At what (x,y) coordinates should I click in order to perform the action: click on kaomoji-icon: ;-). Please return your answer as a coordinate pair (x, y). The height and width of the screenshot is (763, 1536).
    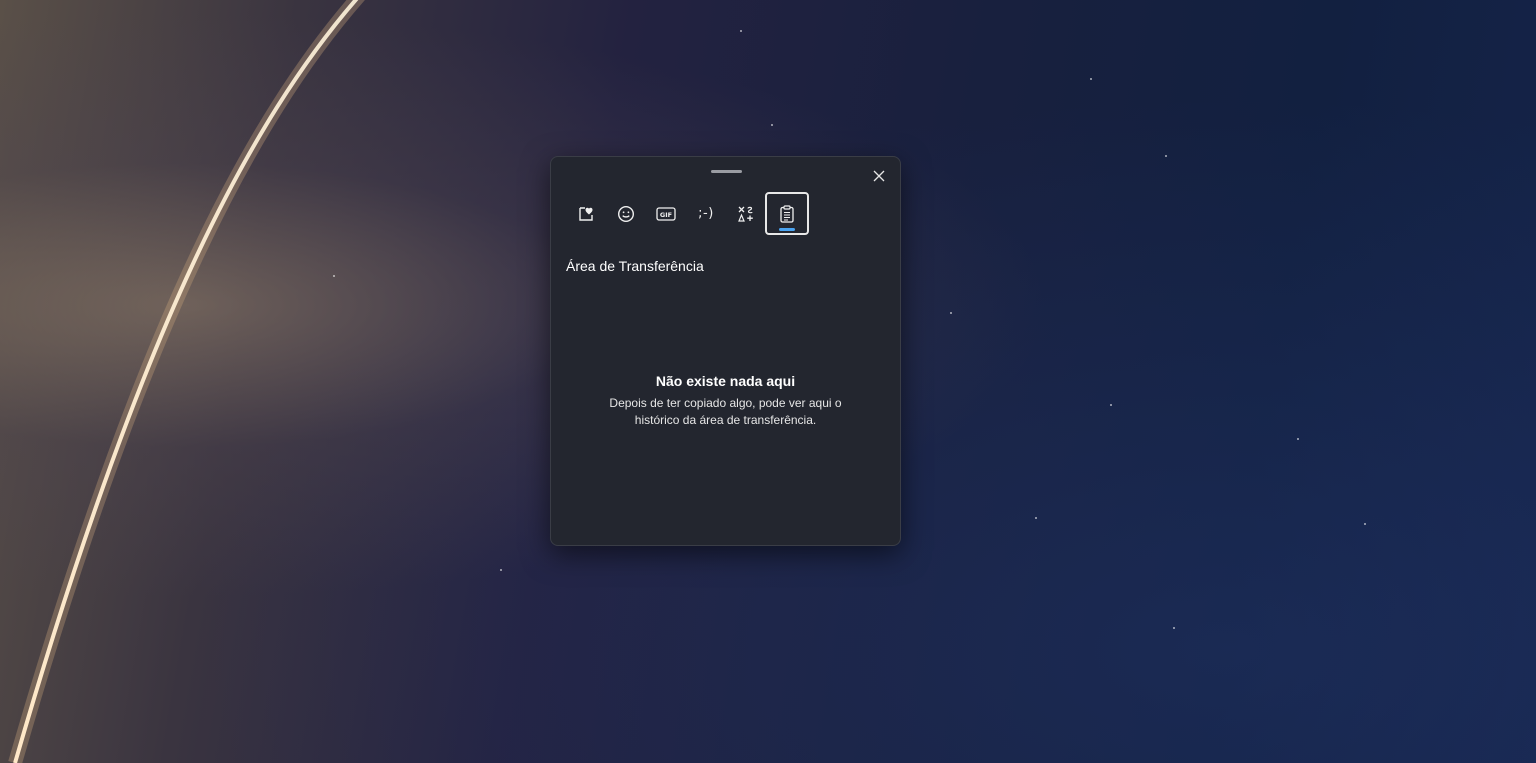
    Looking at the image, I should click on (706, 213).